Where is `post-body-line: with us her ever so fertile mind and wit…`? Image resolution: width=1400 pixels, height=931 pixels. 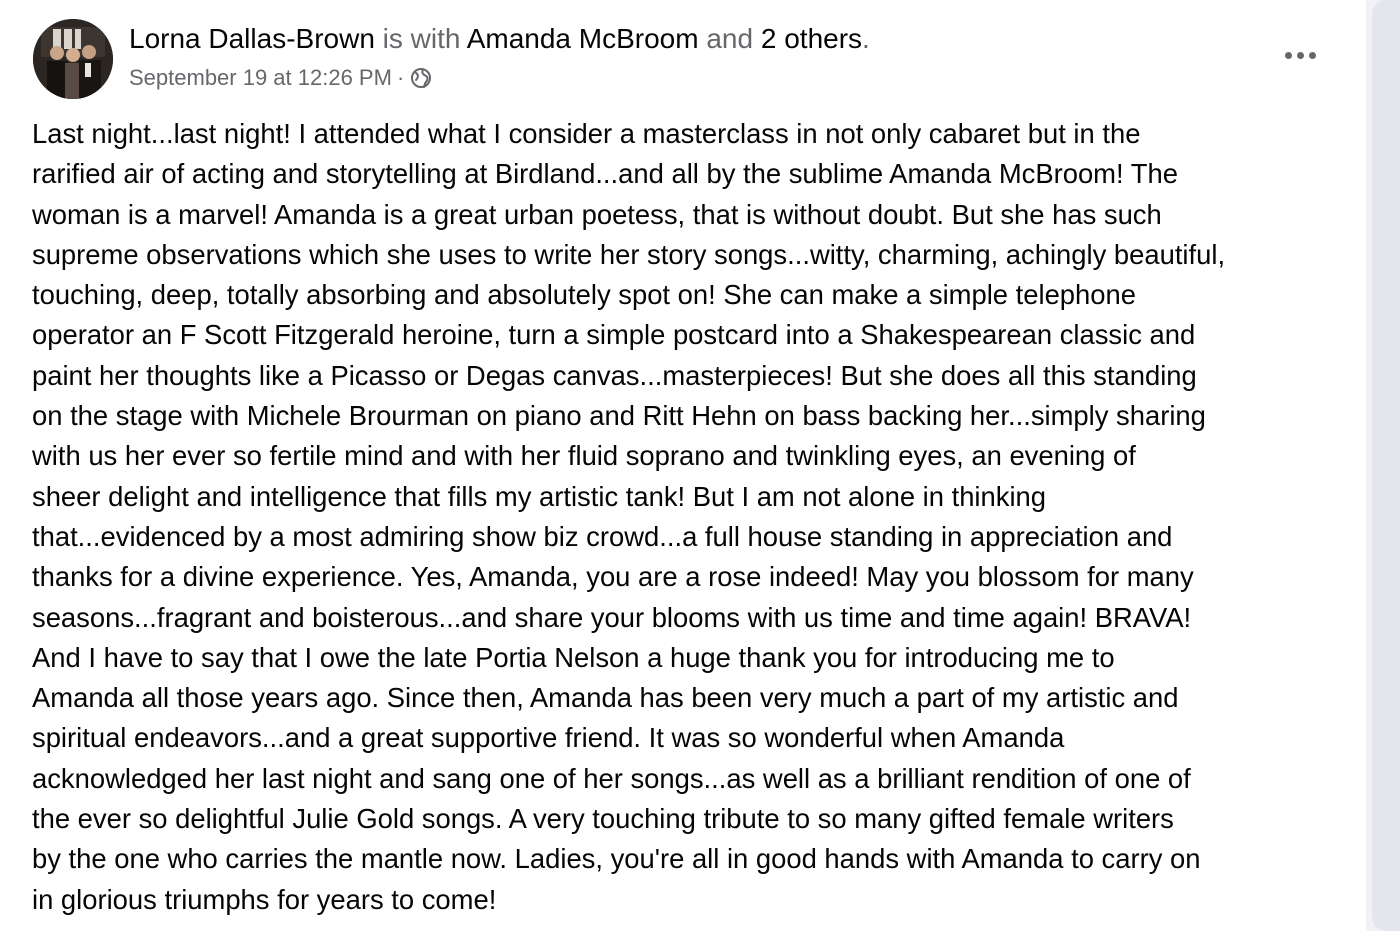
post-body-line: with us her ever so fertile mind and wit… is located at coordinates (584, 456).